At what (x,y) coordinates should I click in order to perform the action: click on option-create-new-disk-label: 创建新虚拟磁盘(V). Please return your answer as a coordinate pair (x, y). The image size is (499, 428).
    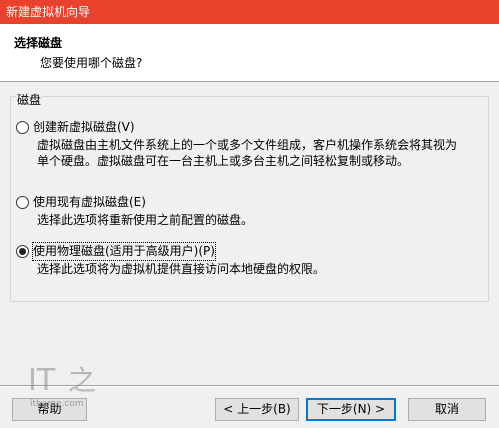
    Looking at the image, I should click on (84, 127).